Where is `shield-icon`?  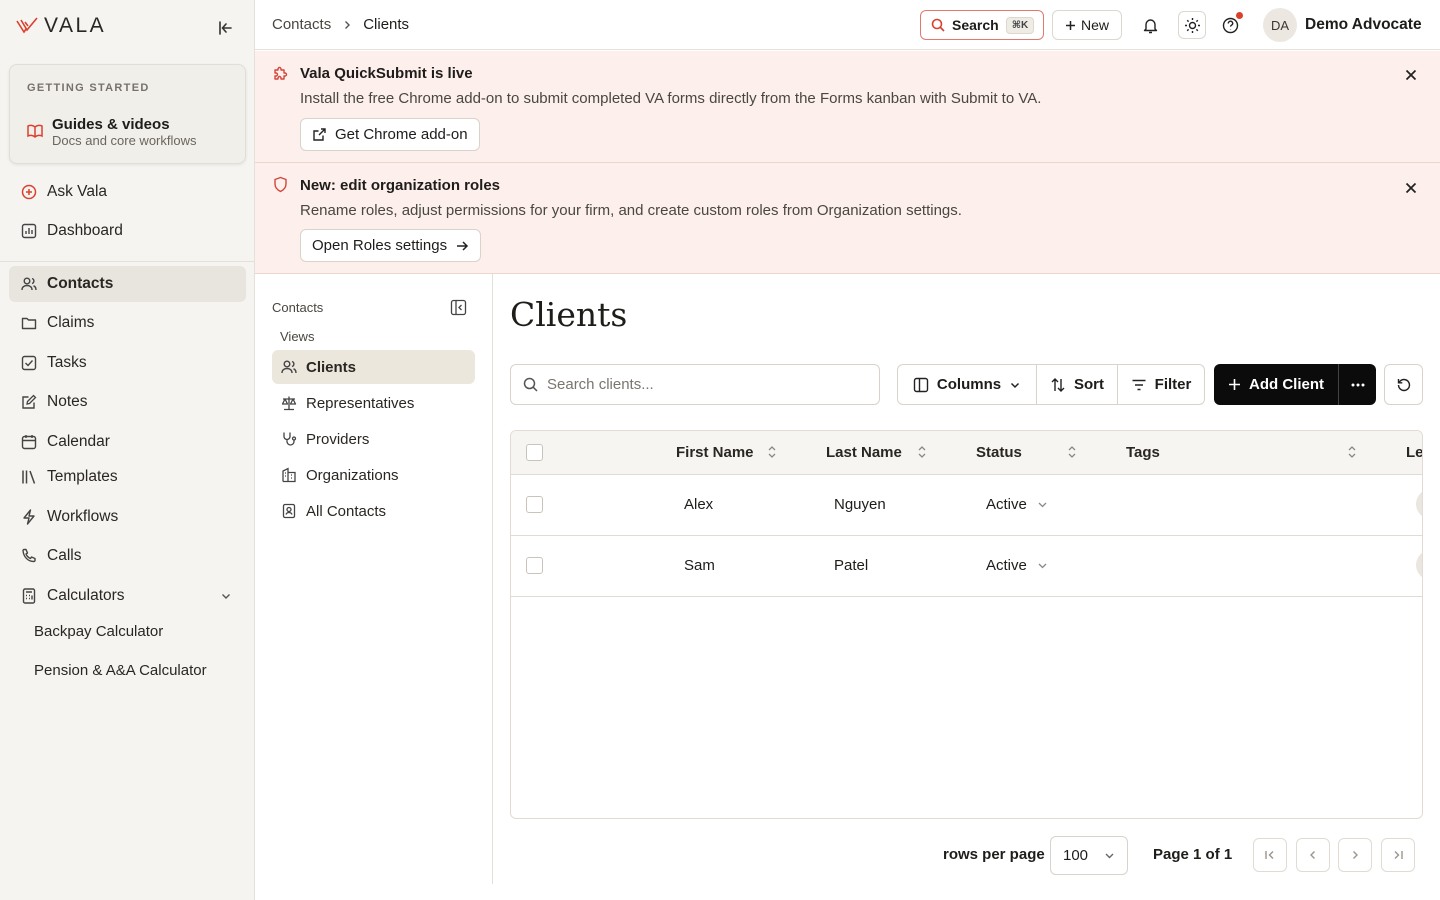
shield-icon is located at coordinates (280, 184).